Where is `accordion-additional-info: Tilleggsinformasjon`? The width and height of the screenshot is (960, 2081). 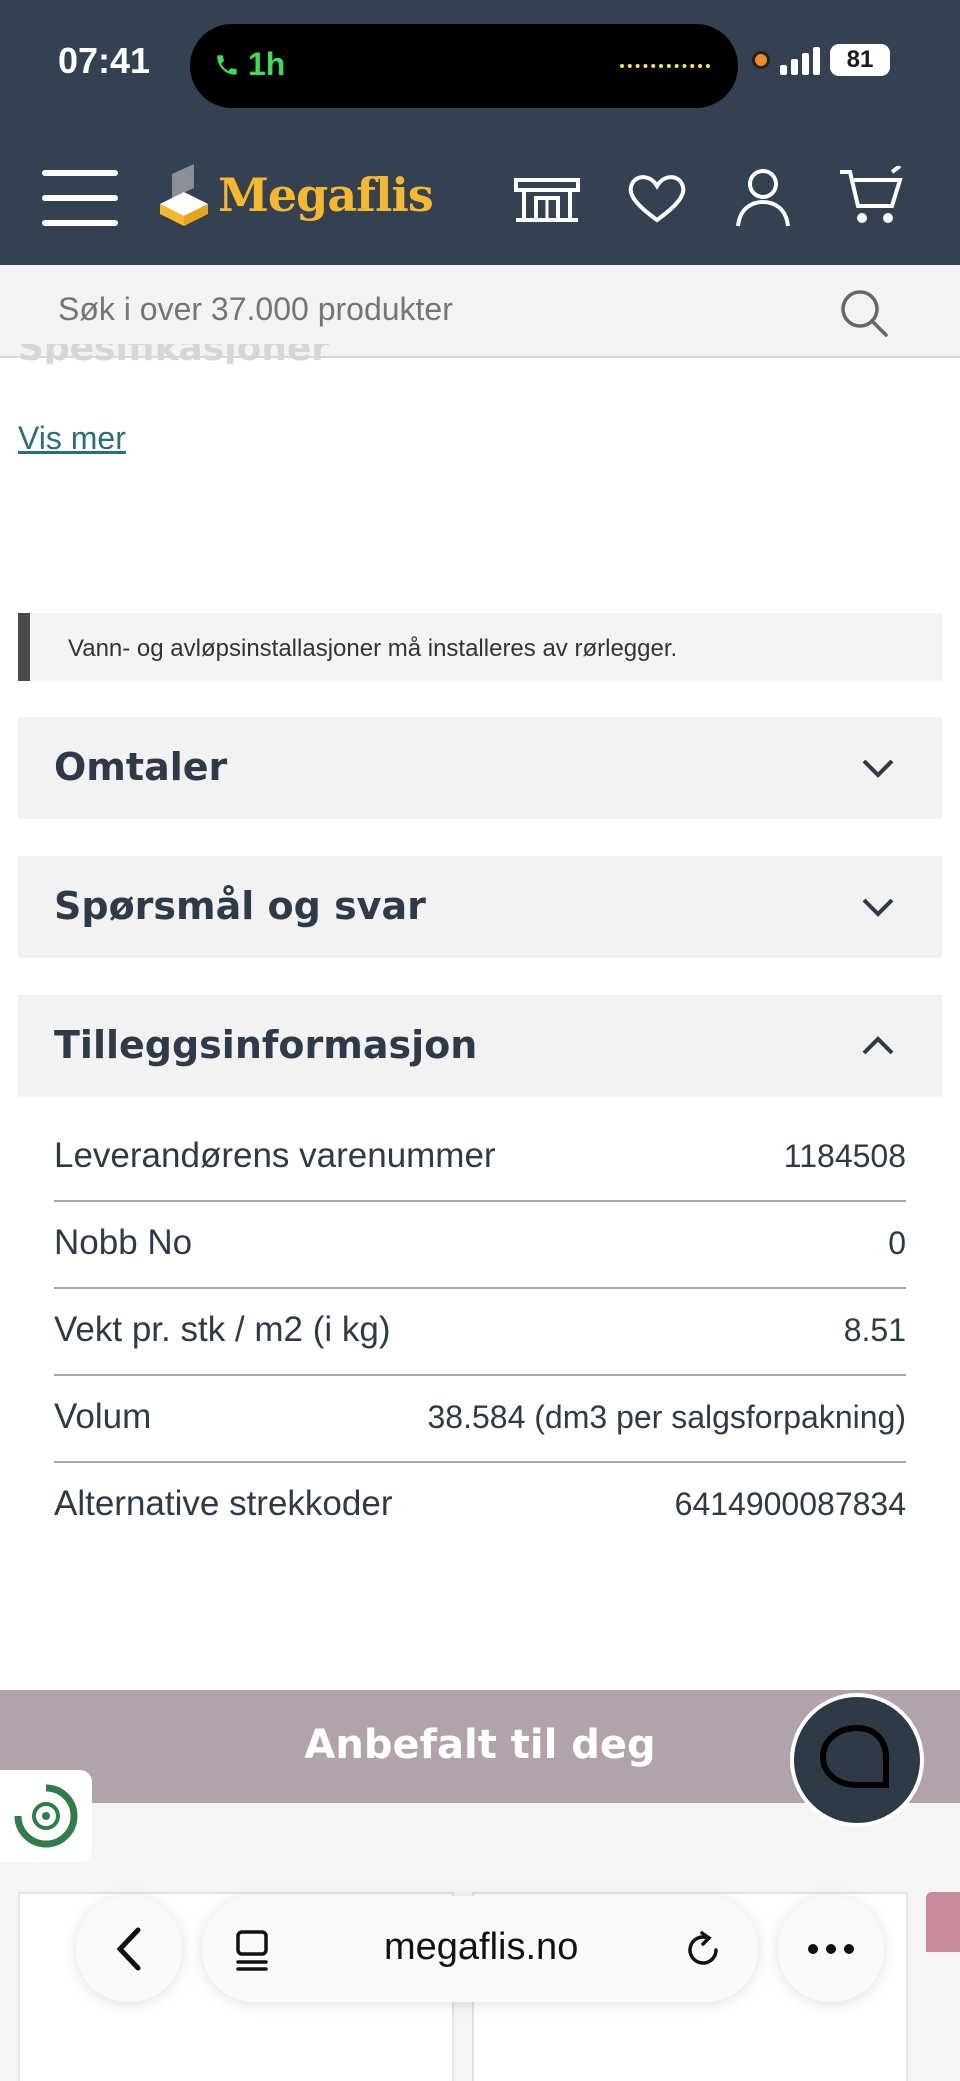
accordion-additional-info: Tilleggsinformasjon is located at coordinates (480, 1046).